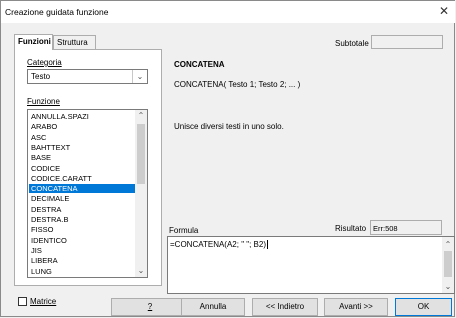 The height and width of the screenshot is (318, 456). Describe the element at coordinates (82, 189) in the screenshot. I see `function-list-item: CONCATENA` at that location.